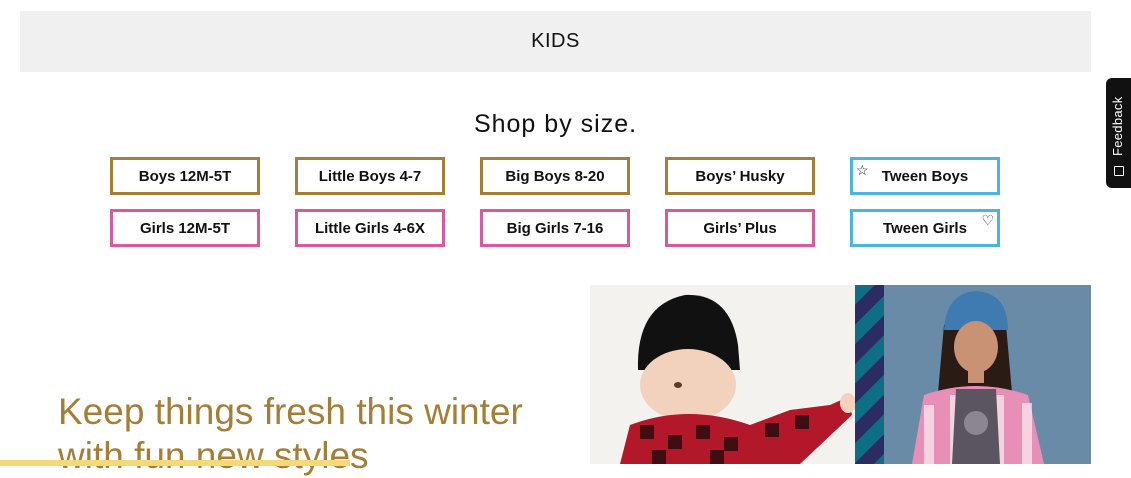  I want to click on size-button-tween-boys: ☆ Tween Boys, so click(925, 176).